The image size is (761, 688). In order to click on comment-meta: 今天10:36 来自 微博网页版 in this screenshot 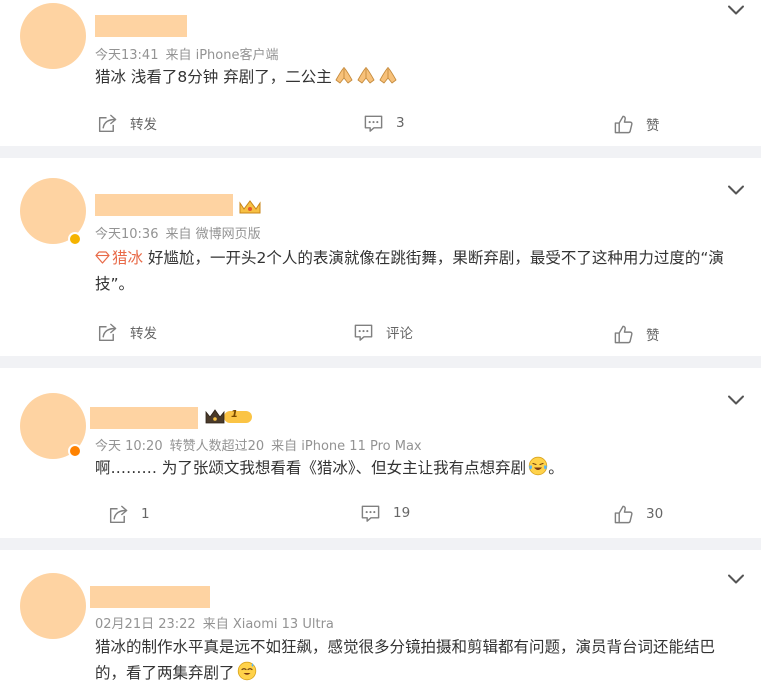, I will do `click(181, 232)`.